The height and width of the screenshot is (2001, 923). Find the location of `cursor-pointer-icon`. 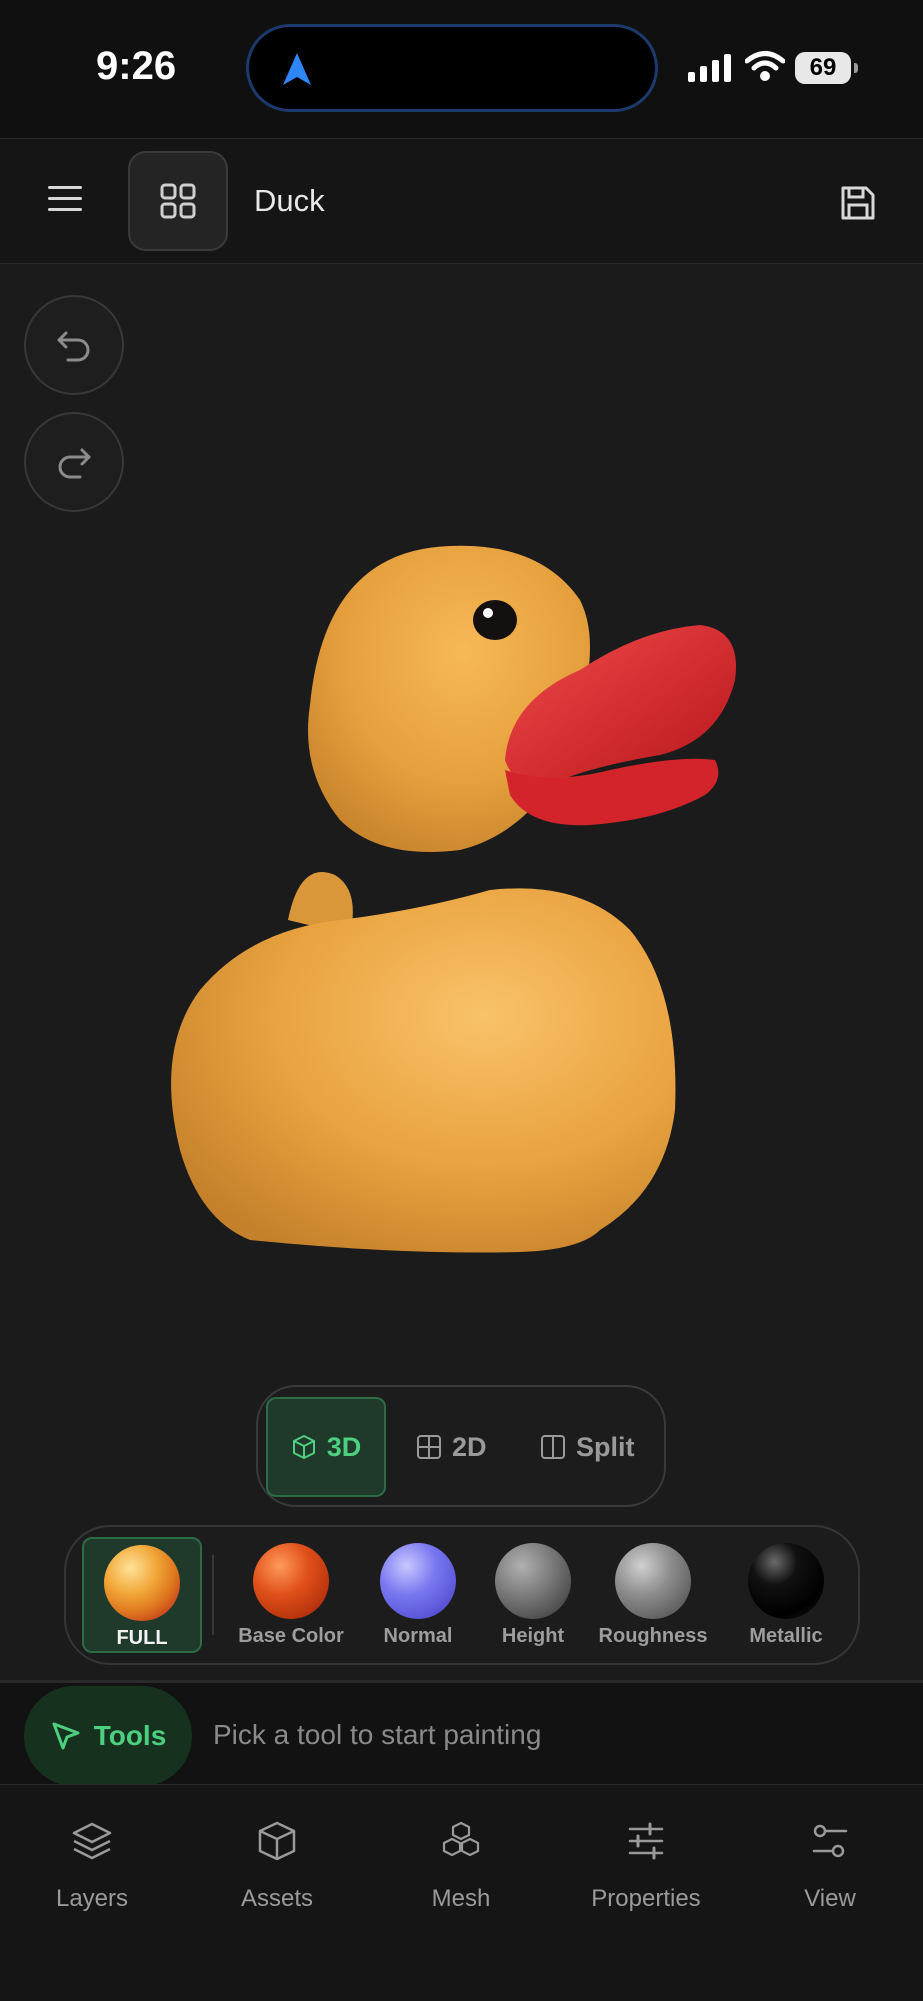

cursor-pointer-icon is located at coordinates (66, 1736).